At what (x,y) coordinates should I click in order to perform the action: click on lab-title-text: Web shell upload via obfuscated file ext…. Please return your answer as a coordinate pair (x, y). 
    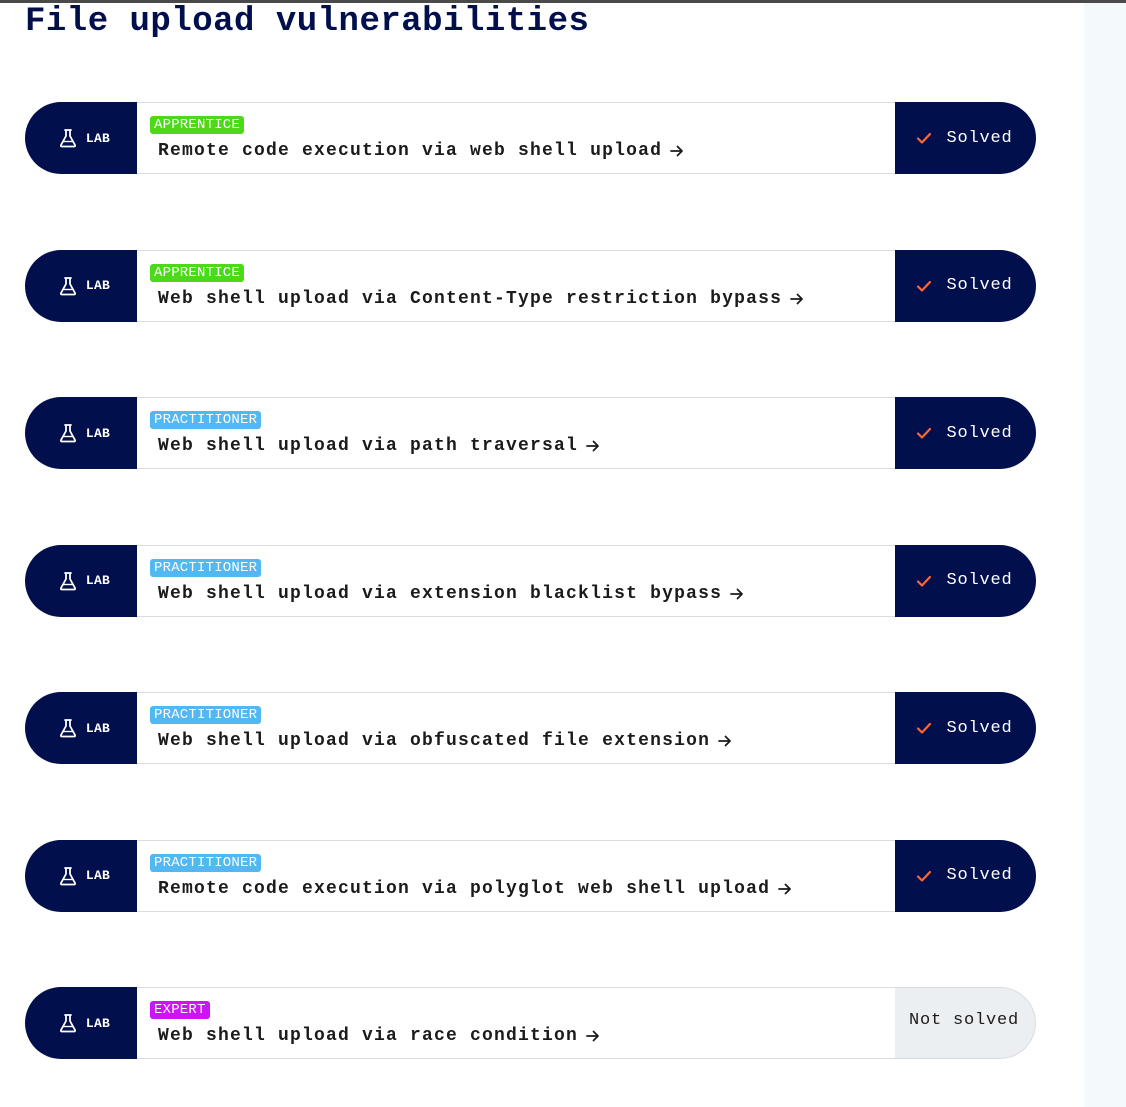
    Looking at the image, I should click on (434, 741).